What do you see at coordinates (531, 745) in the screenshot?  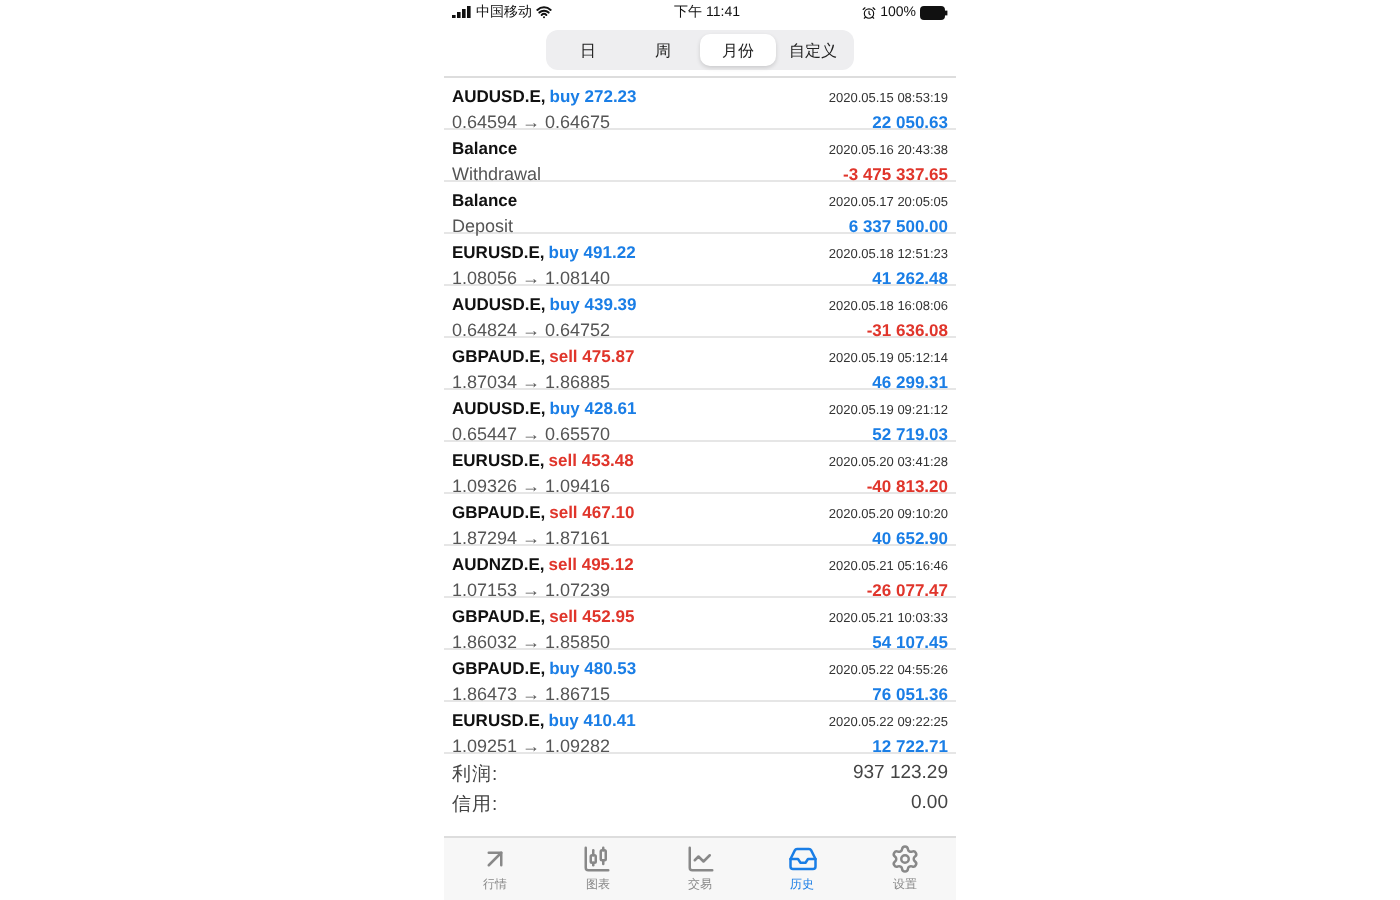 I see `price-change: 1.09251 → 1.09282` at bounding box center [531, 745].